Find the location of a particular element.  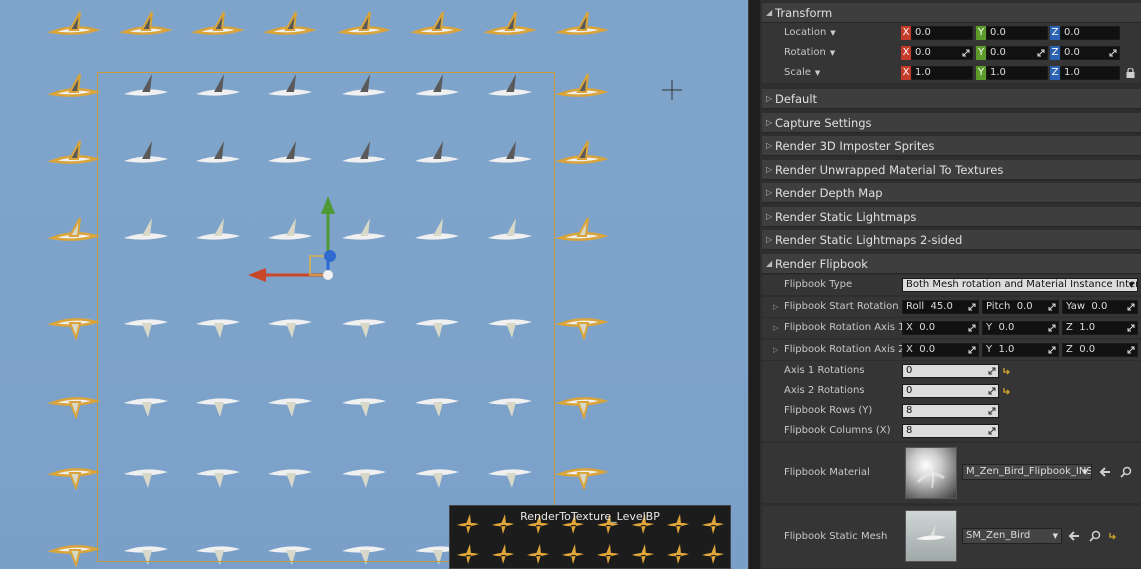

location-label: Location ▼ is located at coordinates (810, 33).